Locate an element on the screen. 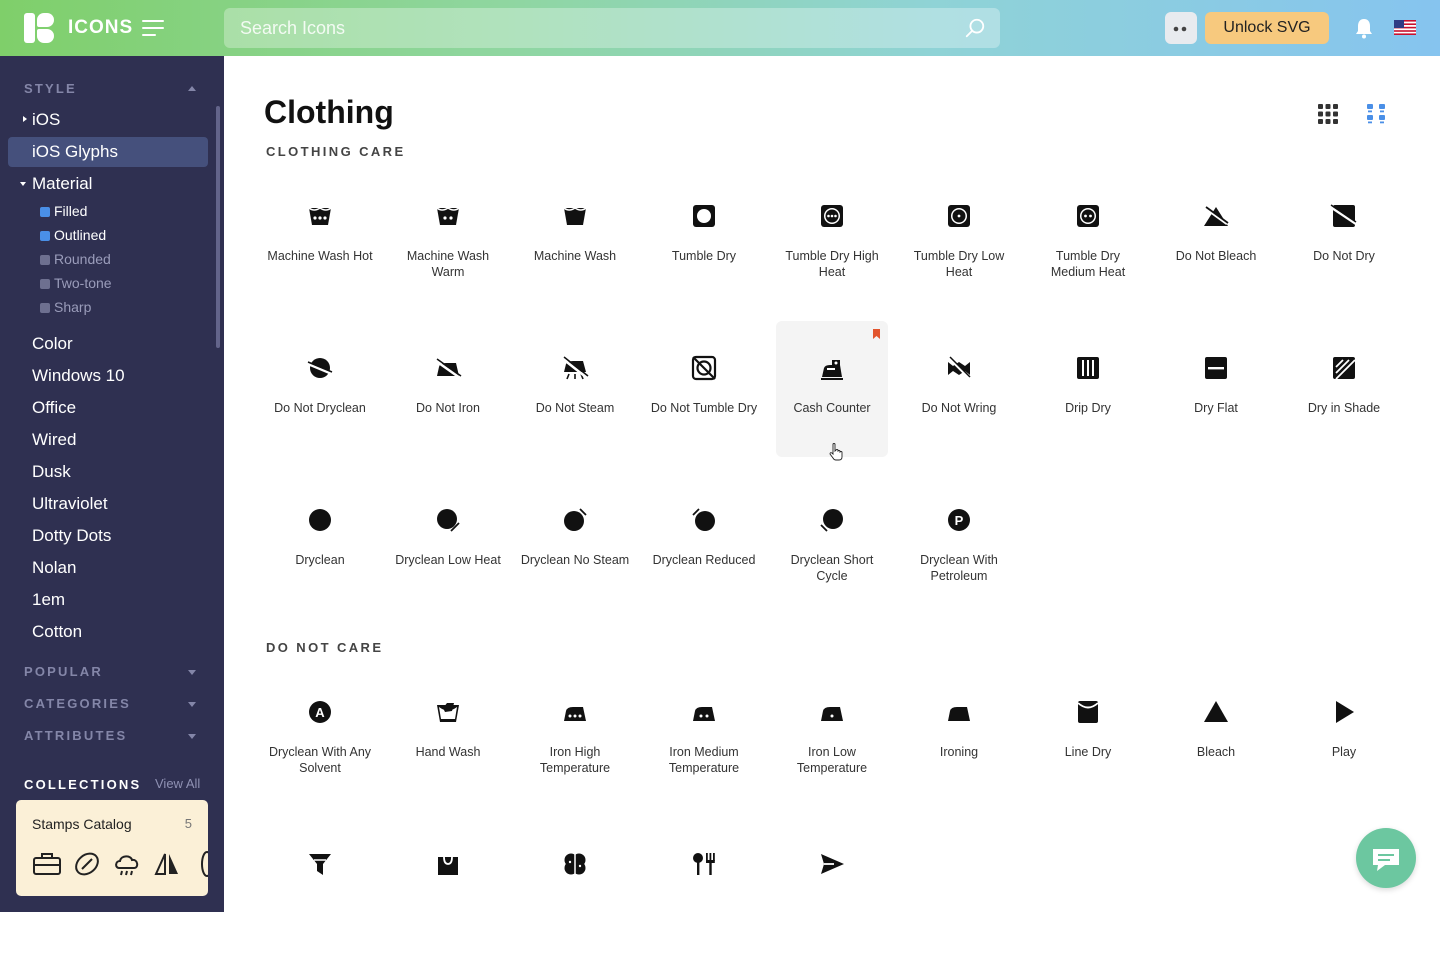 This screenshot has height=953, width=1440. icon-tile: Do Not Steam is located at coordinates (575, 389).